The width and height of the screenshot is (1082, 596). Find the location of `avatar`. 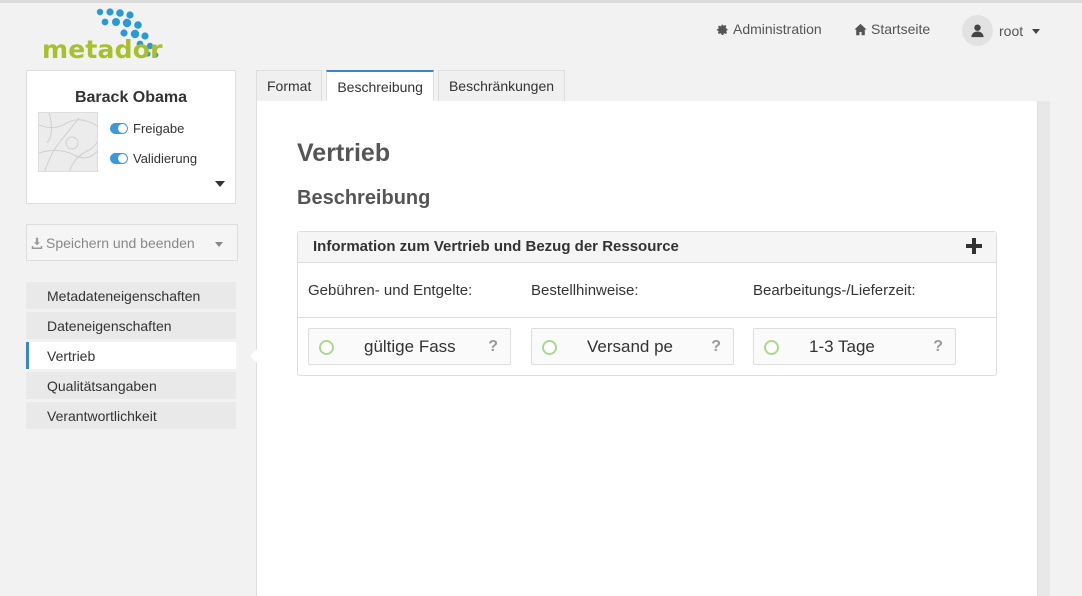

avatar is located at coordinates (977, 30).